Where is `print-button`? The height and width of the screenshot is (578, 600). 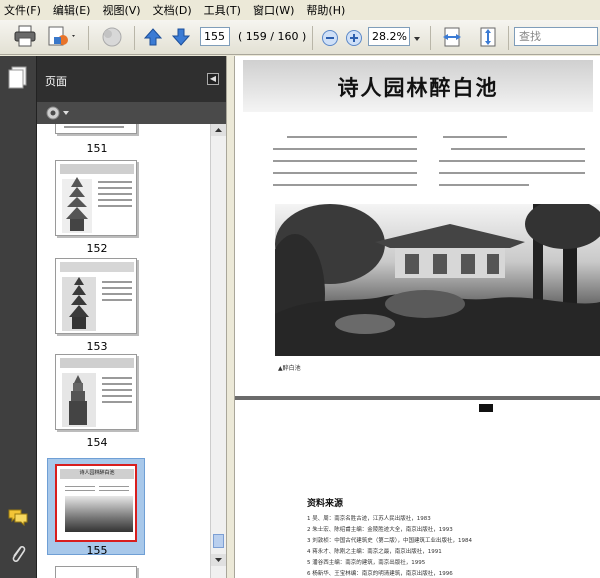 print-button is located at coordinates (25, 36).